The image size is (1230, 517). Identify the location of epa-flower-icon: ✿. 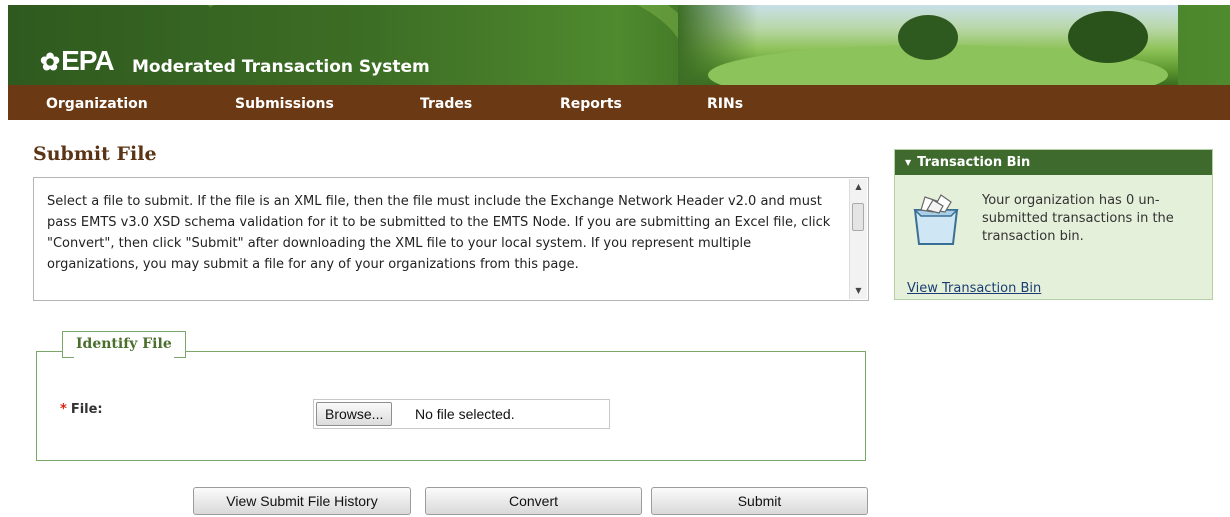
(50, 62).